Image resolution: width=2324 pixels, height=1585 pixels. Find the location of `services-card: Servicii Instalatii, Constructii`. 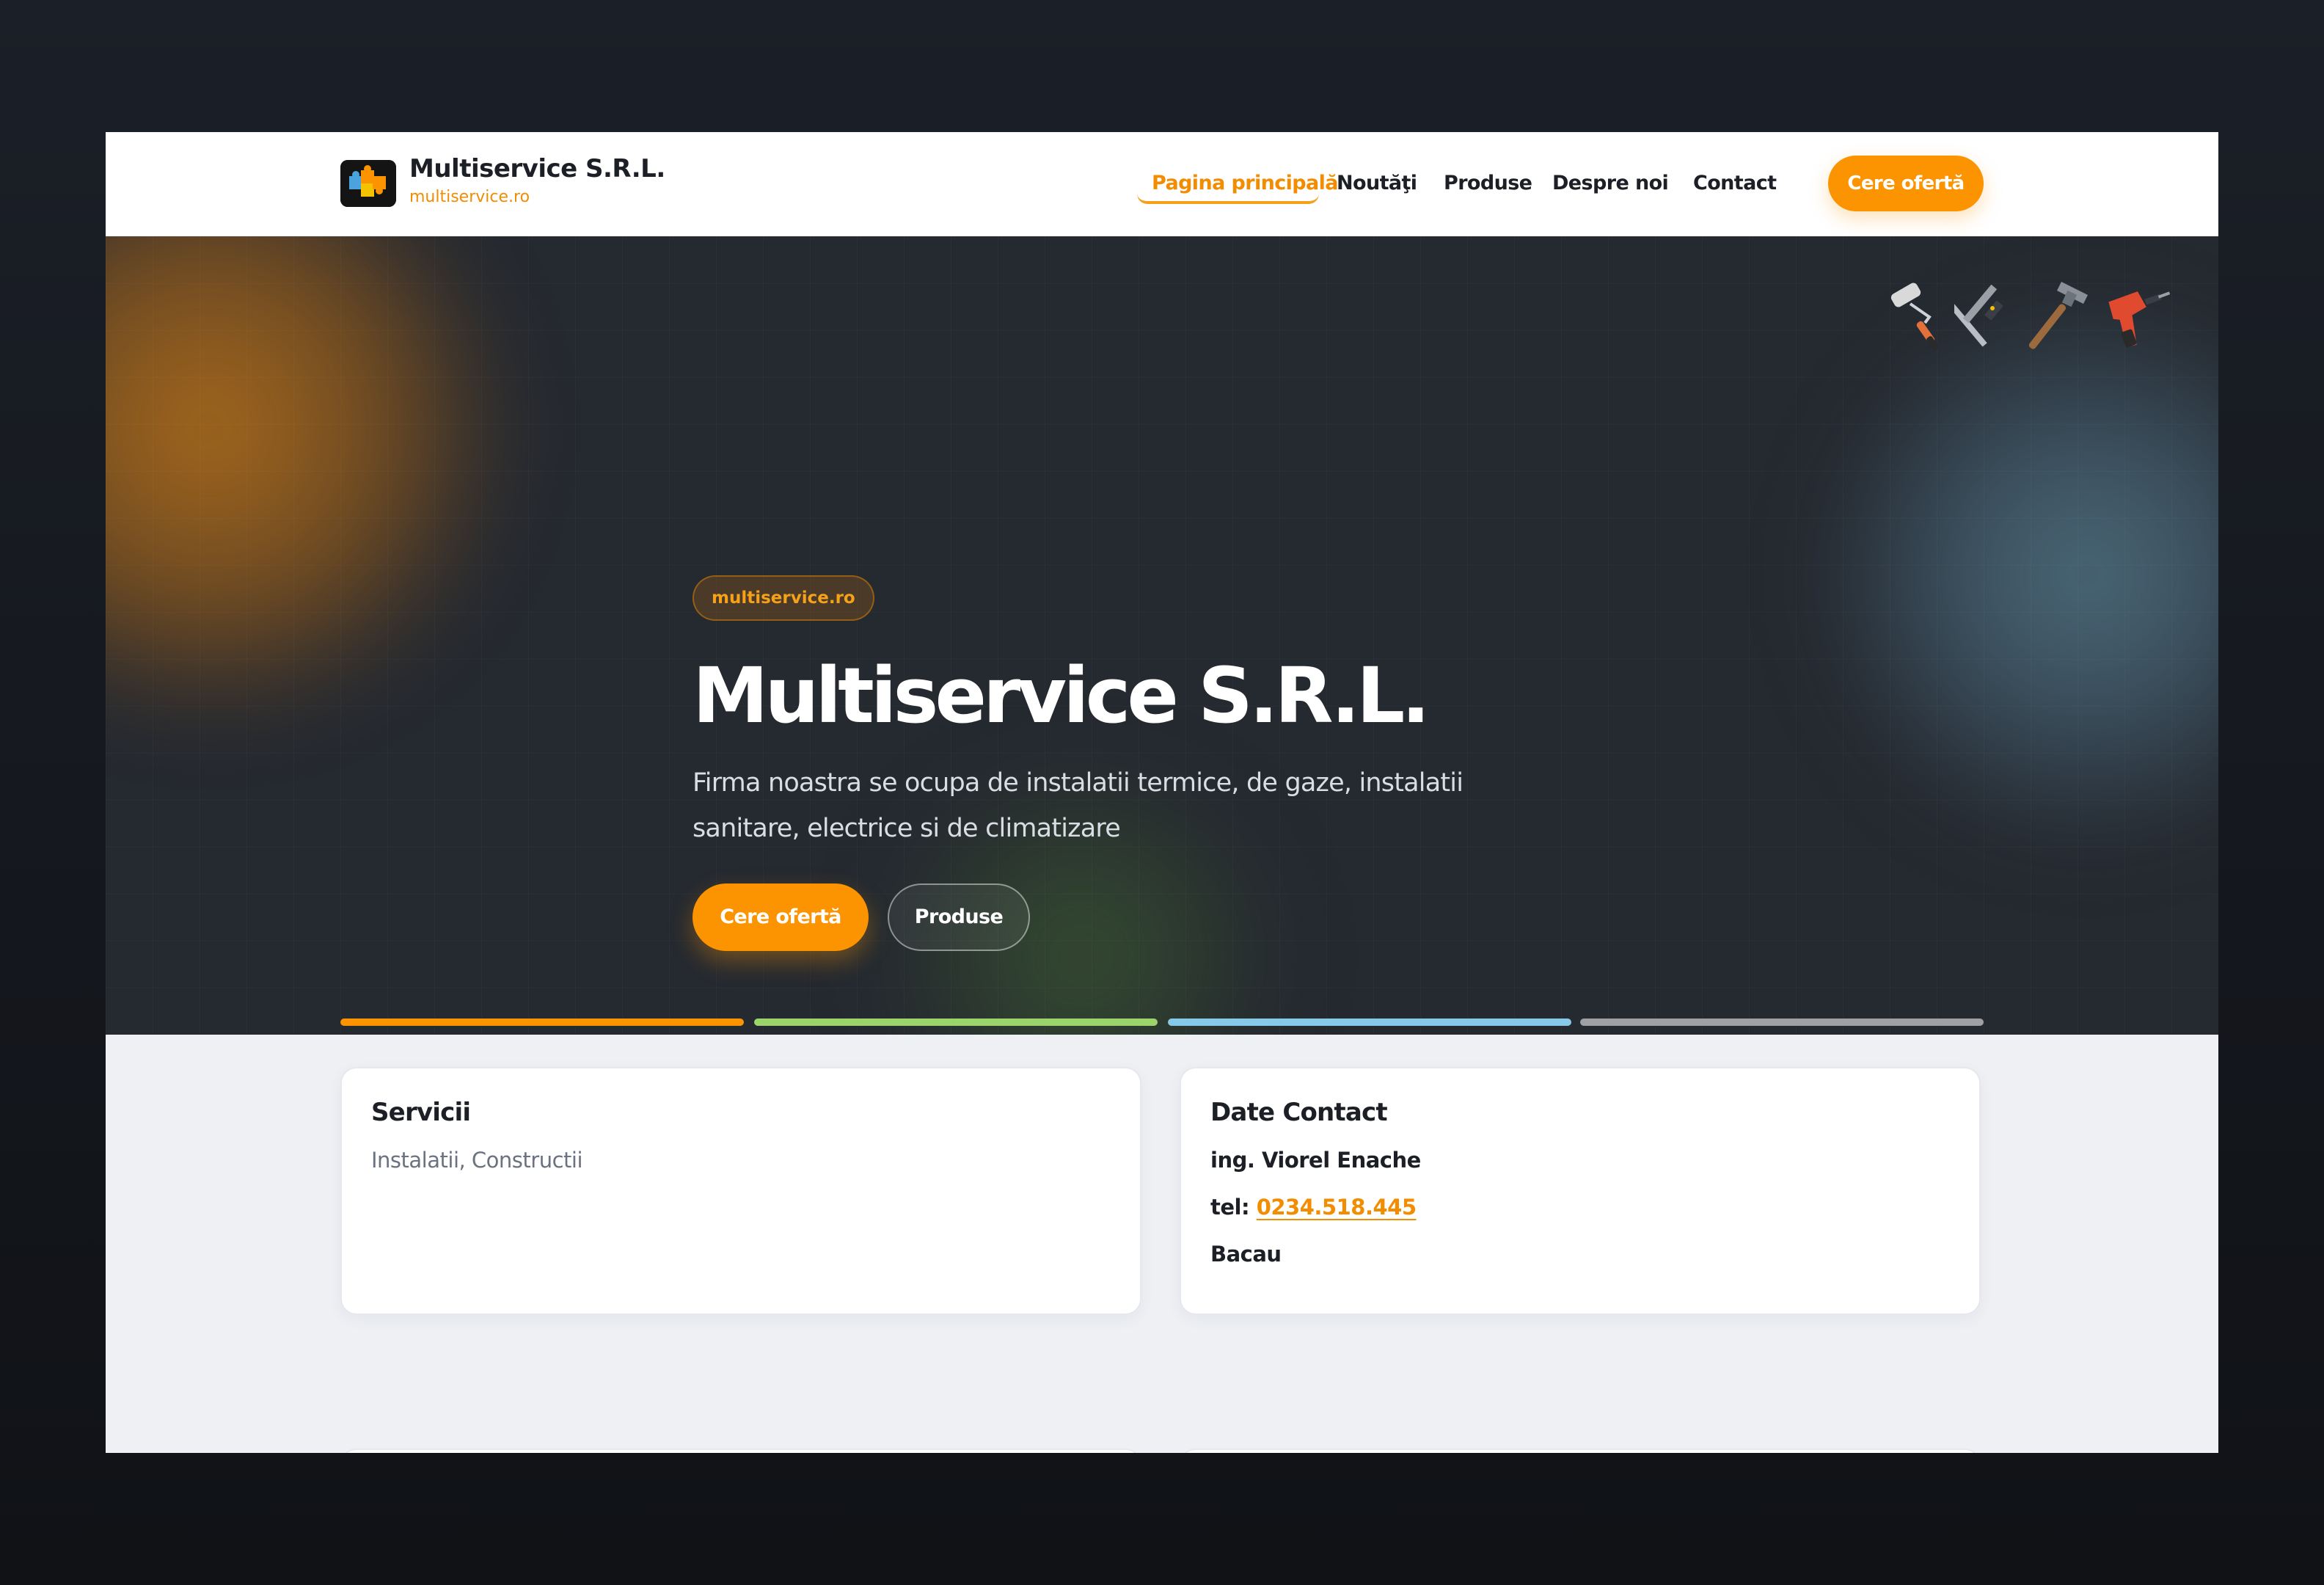

services-card: Servicii Instalatii, Constructii is located at coordinates (740, 1191).